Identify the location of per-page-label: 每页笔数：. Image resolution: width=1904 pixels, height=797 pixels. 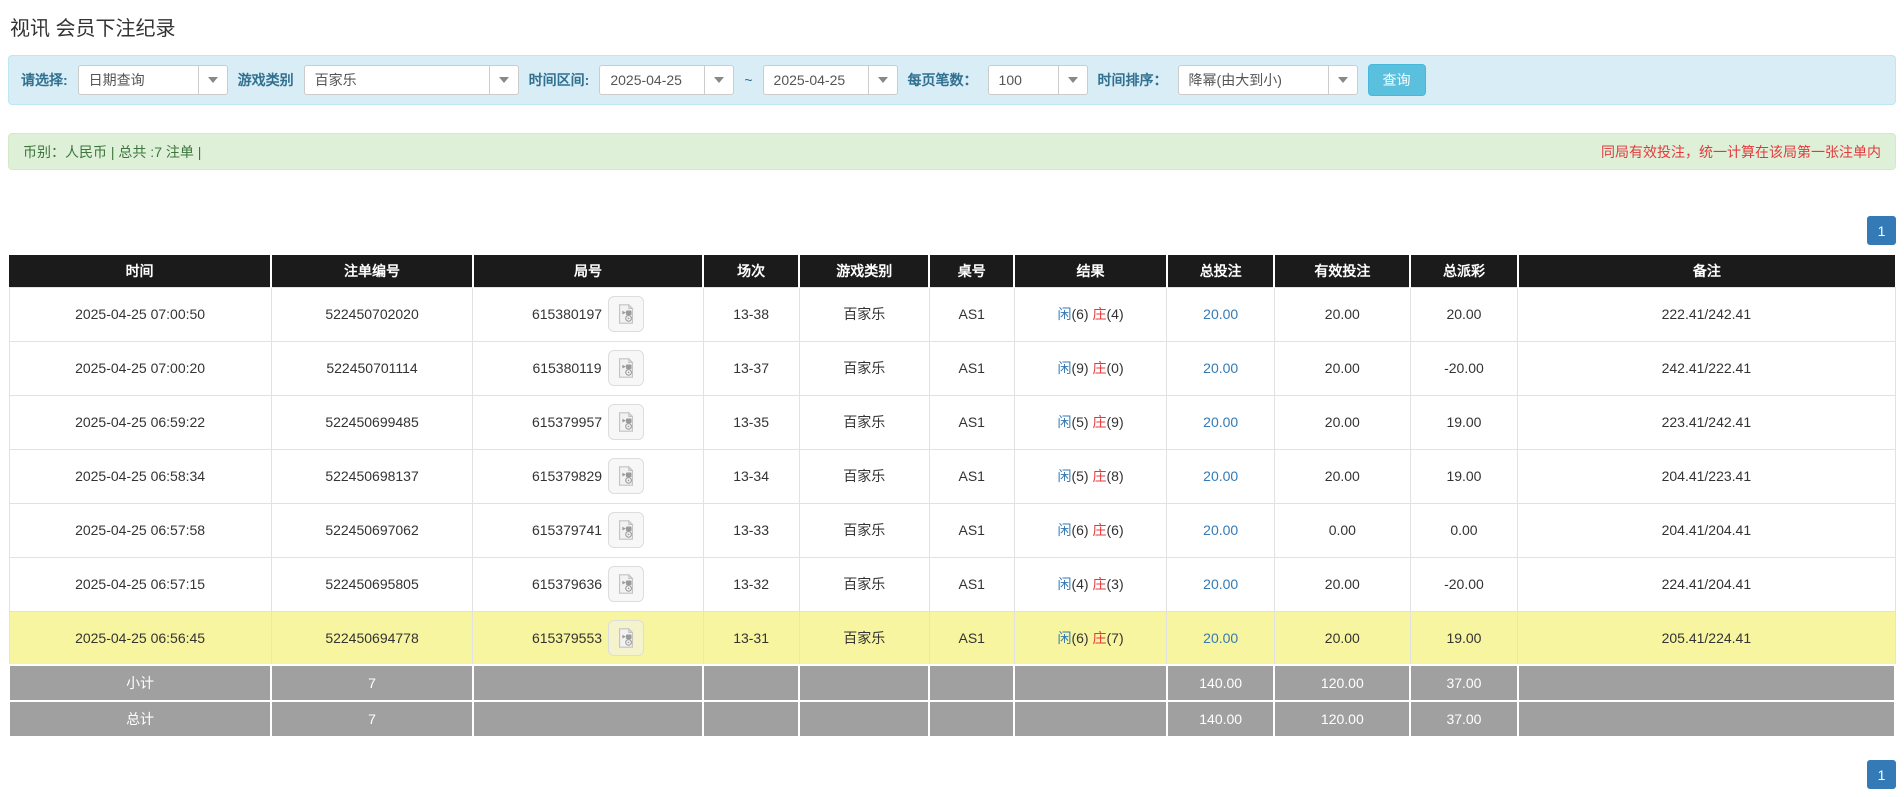
(942, 80).